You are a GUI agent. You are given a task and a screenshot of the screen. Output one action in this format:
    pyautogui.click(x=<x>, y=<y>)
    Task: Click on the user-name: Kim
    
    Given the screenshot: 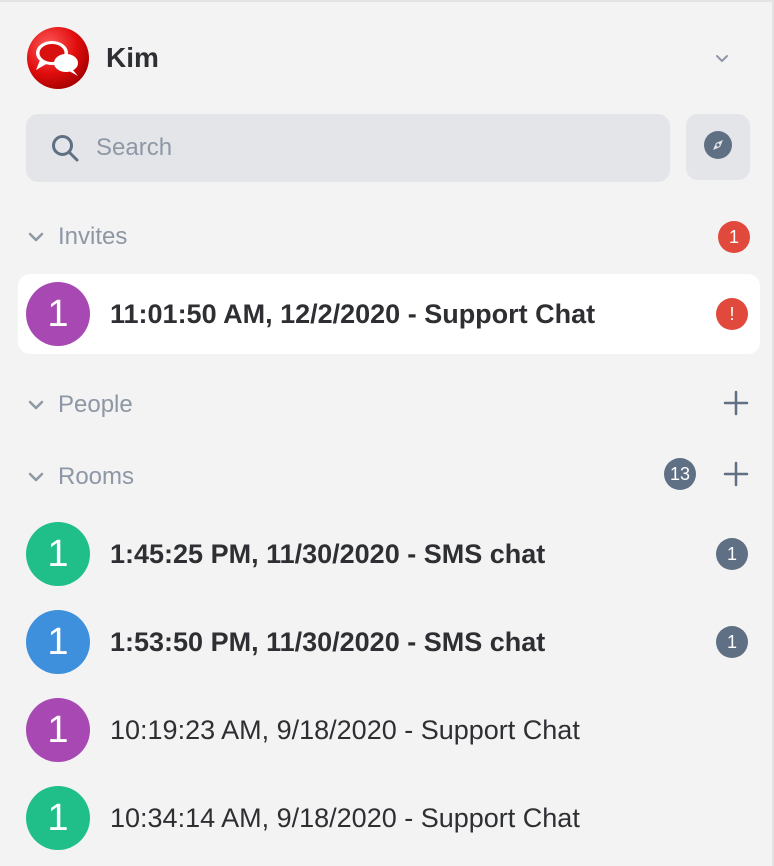 What is the action you would take?
    pyautogui.click(x=132, y=57)
    